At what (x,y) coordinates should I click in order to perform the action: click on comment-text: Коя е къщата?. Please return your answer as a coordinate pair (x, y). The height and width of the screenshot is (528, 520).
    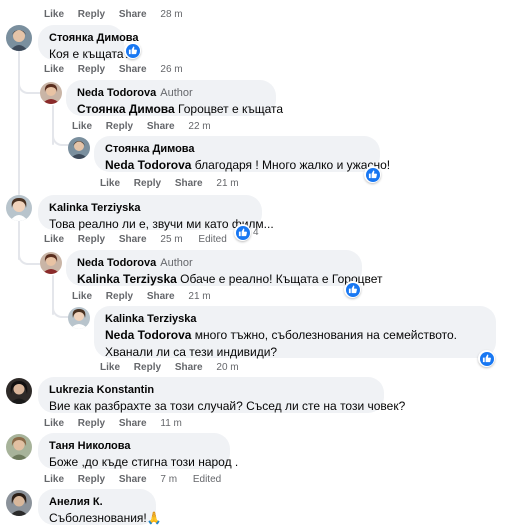
    Looking at the image, I should click on (90, 54).